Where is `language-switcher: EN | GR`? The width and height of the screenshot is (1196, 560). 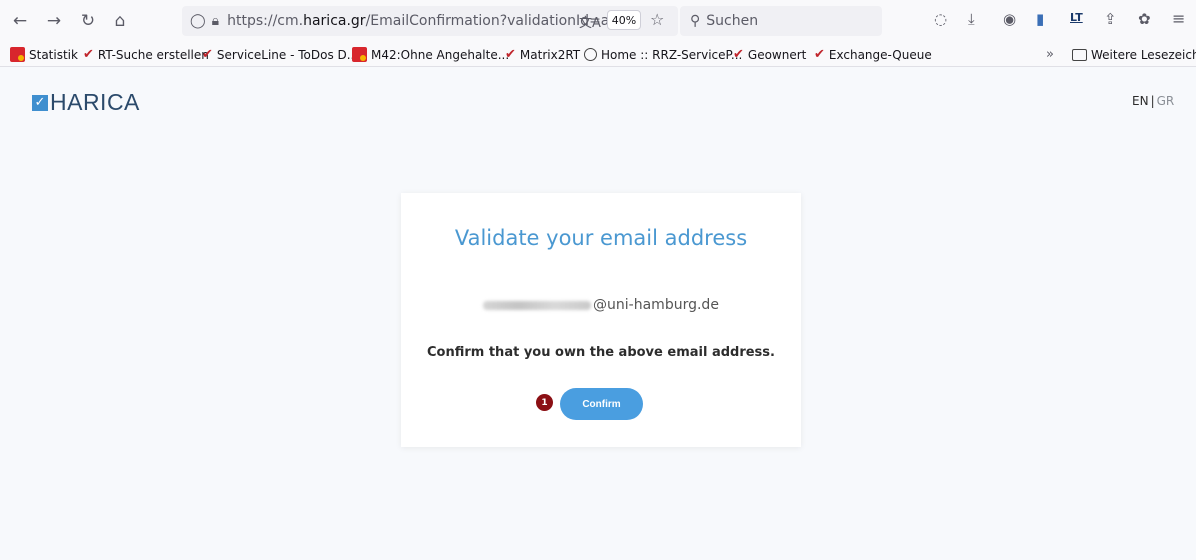
language-switcher: EN | GR is located at coordinates (1153, 101).